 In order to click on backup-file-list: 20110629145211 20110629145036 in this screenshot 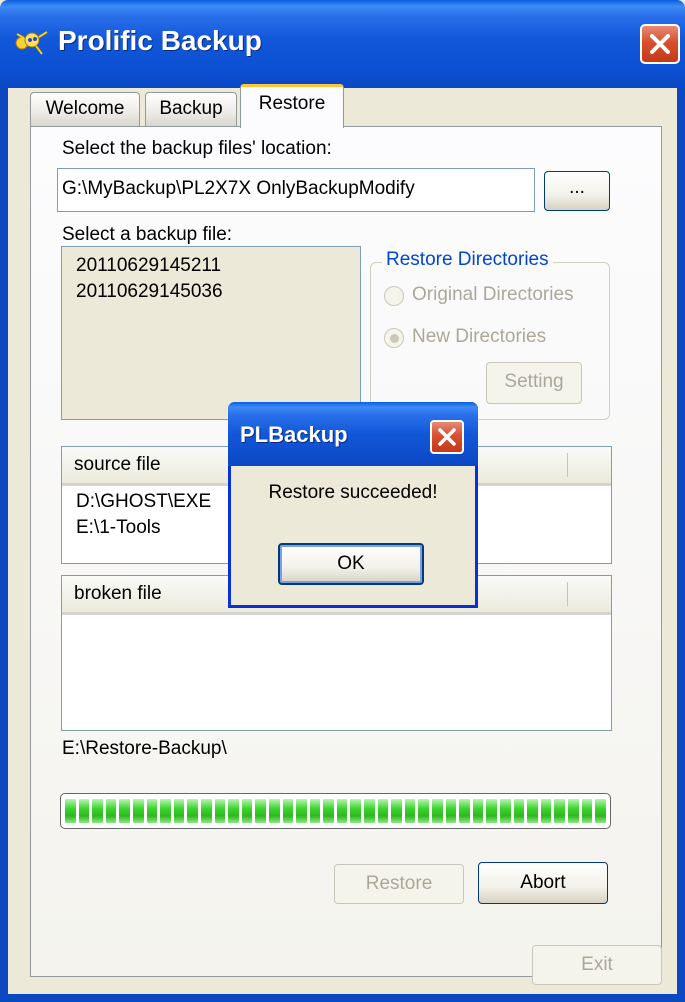, I will do `click(211, 333)`.